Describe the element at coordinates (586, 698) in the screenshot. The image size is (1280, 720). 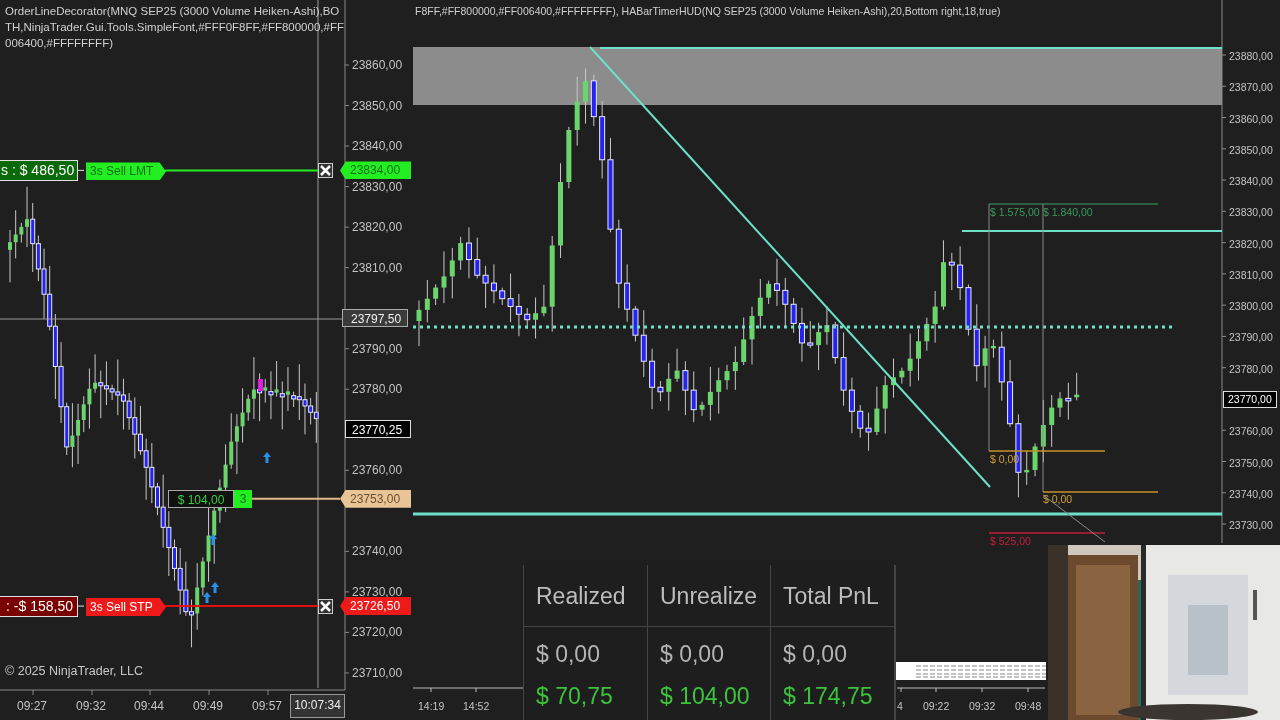
I see `table-cell: $ 70,75` at that location.